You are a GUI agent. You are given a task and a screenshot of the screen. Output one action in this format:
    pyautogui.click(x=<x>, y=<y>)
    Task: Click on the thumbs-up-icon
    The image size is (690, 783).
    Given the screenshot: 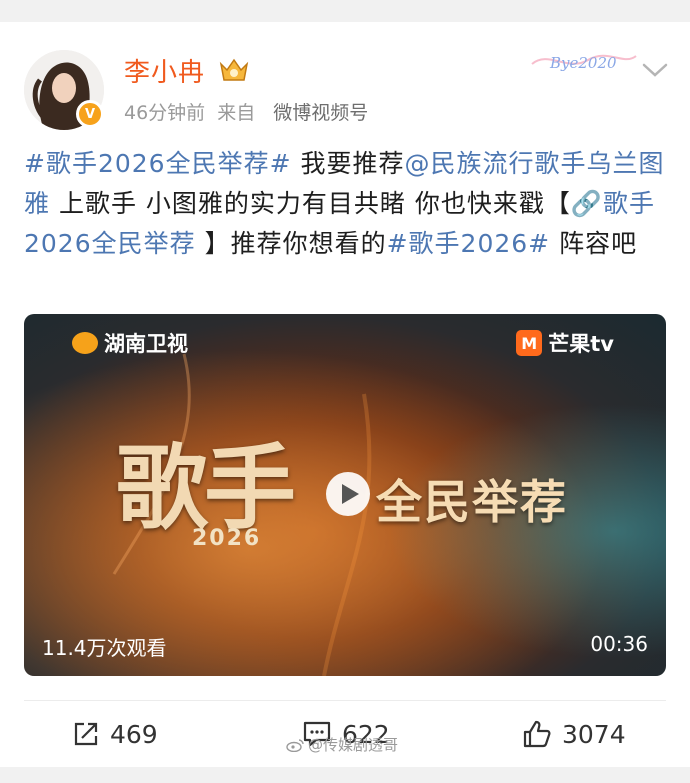 What is the action you would take?
    pyautogui.click(x=537, y=734)
    